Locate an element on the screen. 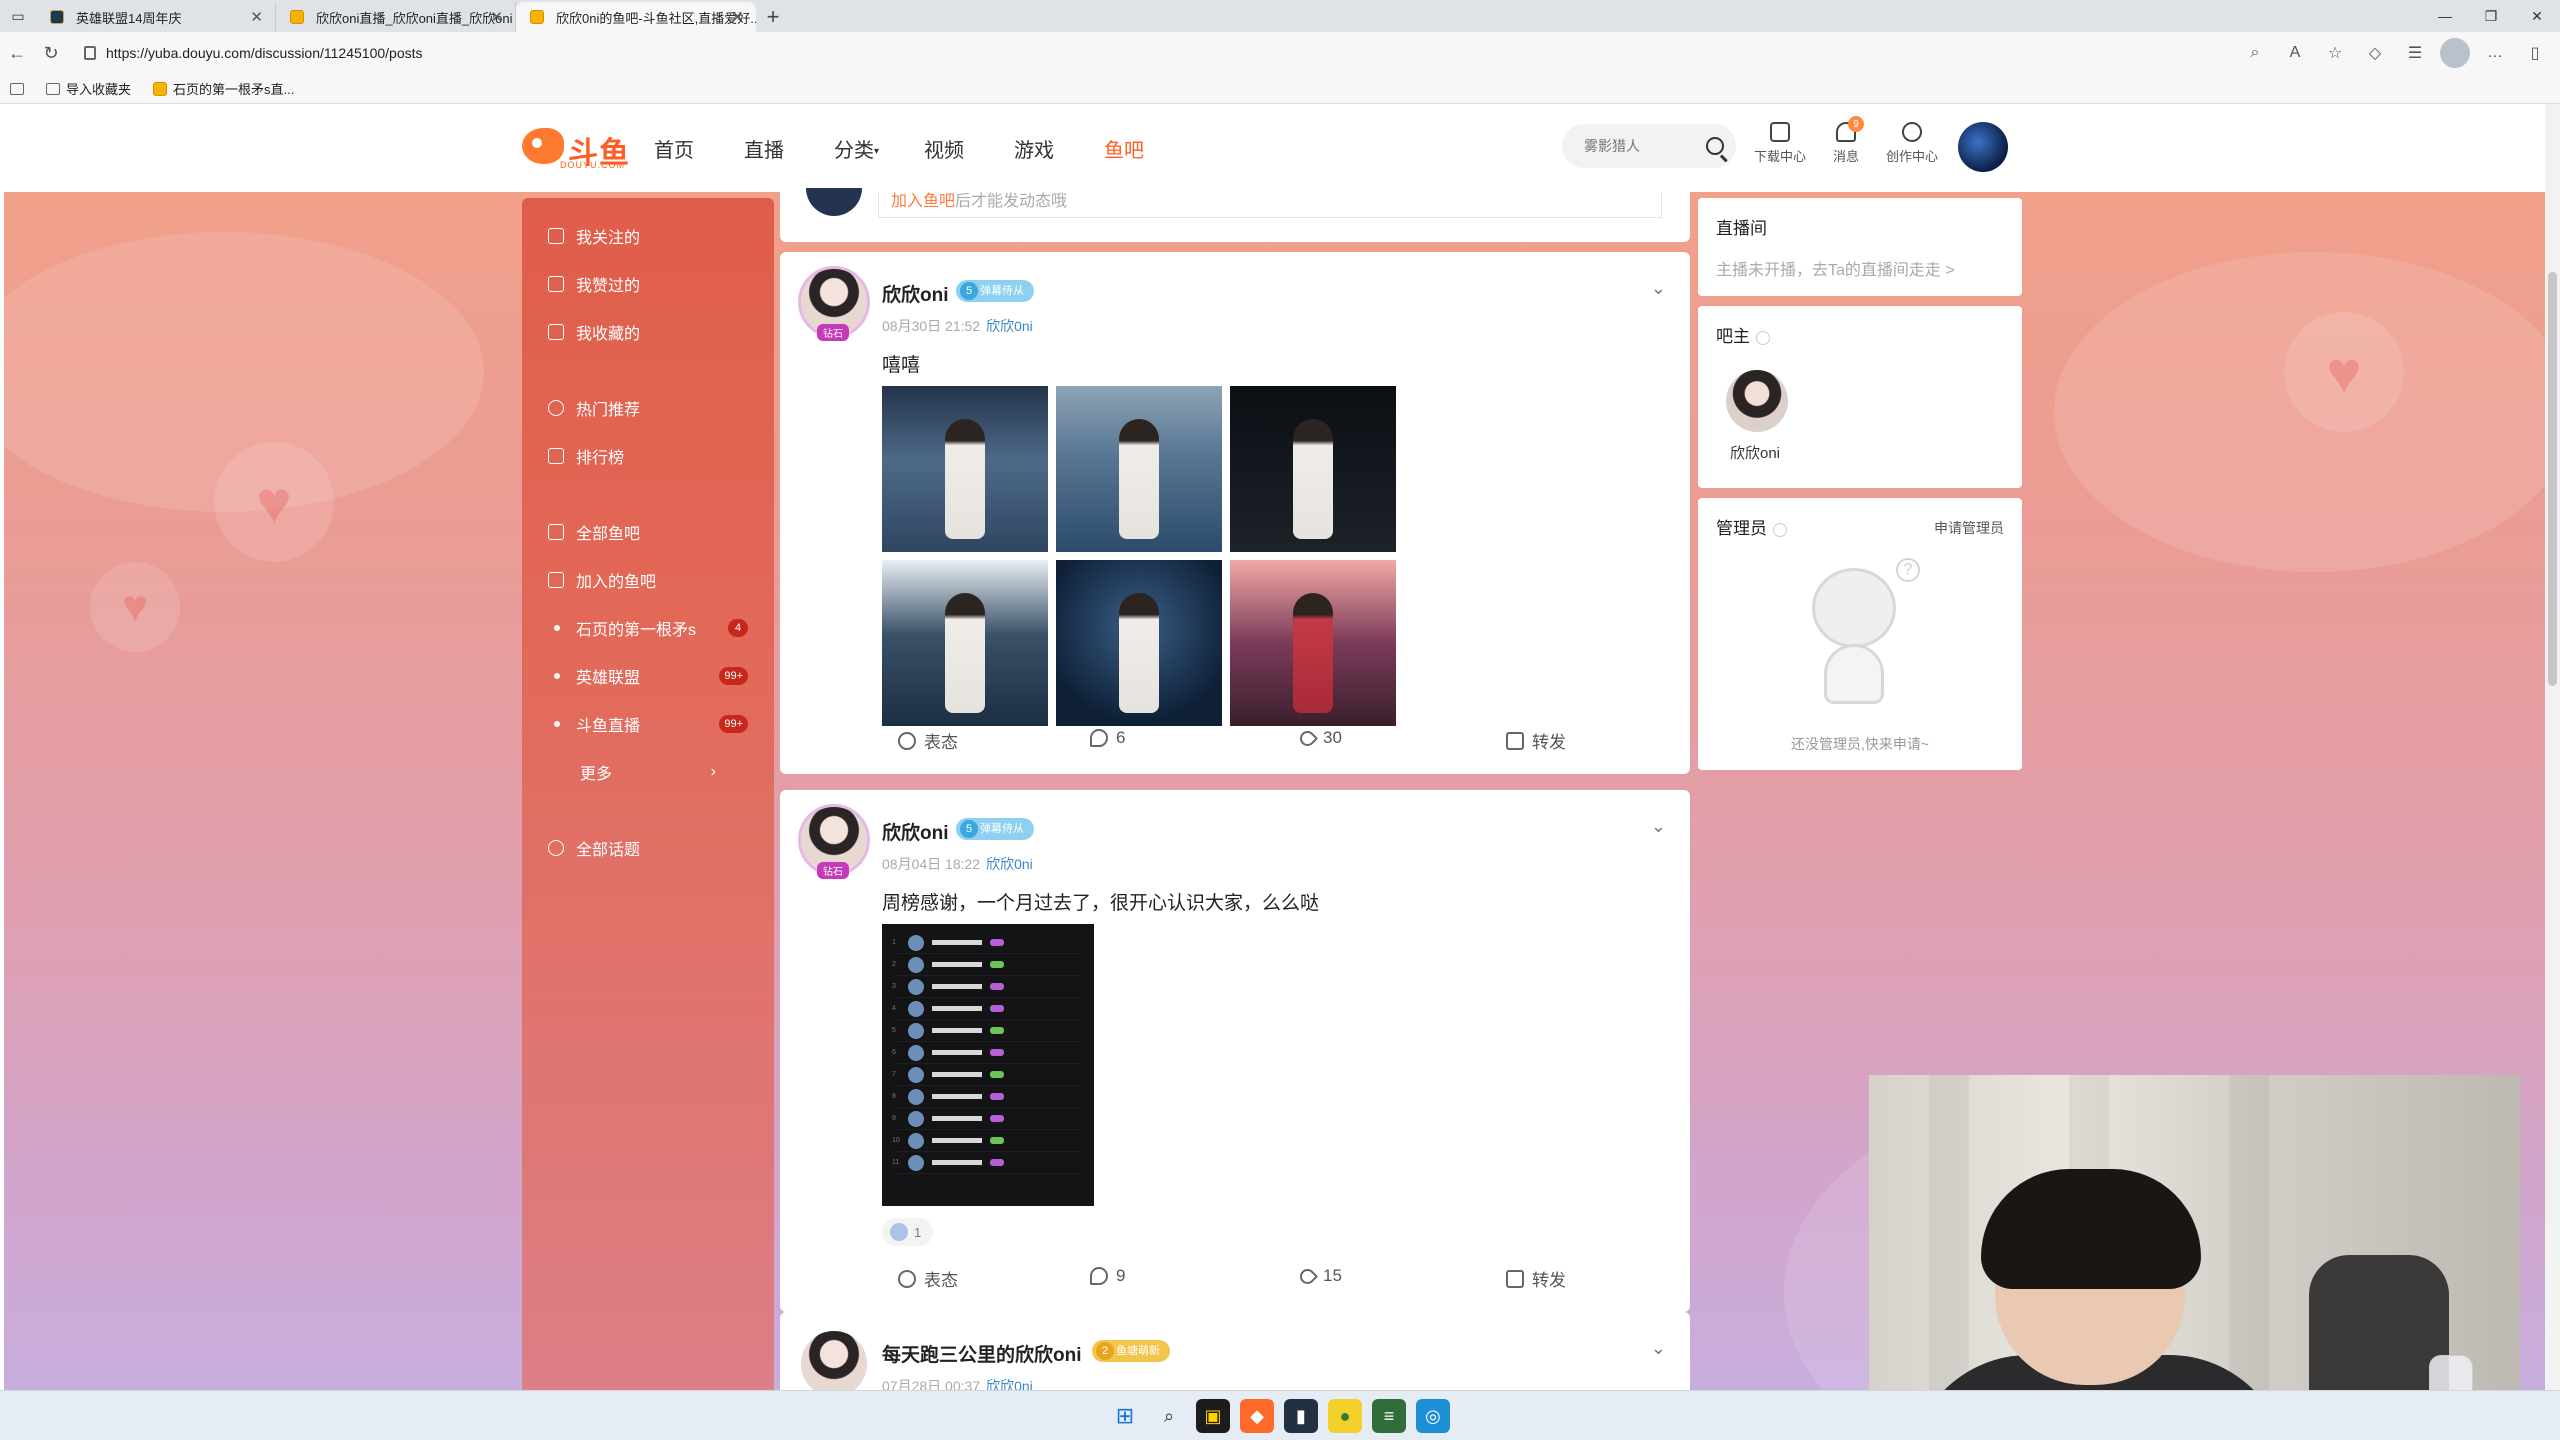 This screenshot has width=2560, height=1440. menu-ranking: 排行榜 is located at coordinates (648, 456).